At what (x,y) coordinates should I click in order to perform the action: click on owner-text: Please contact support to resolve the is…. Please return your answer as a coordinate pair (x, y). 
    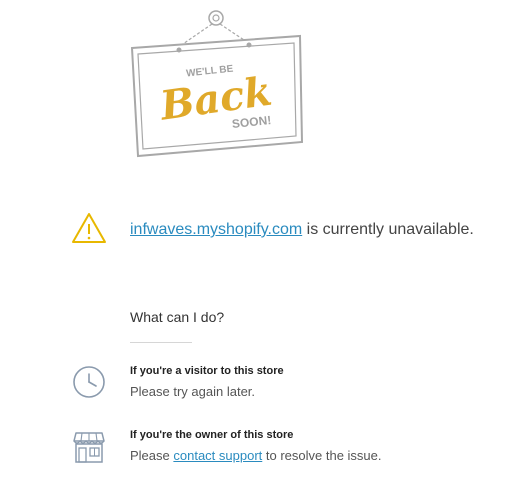
    Looking at the image, I should click on (256, 455).